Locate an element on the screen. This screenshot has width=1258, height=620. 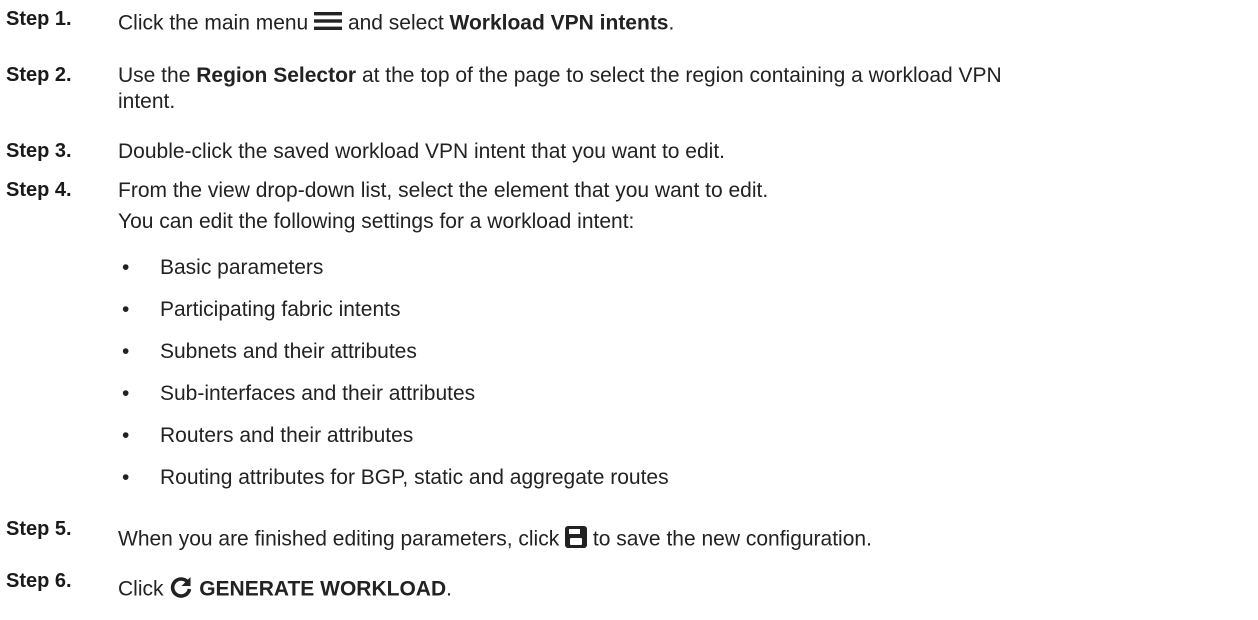
step-text: Click GENERATE WORKLOAD. is located at coordinates (285, 590).